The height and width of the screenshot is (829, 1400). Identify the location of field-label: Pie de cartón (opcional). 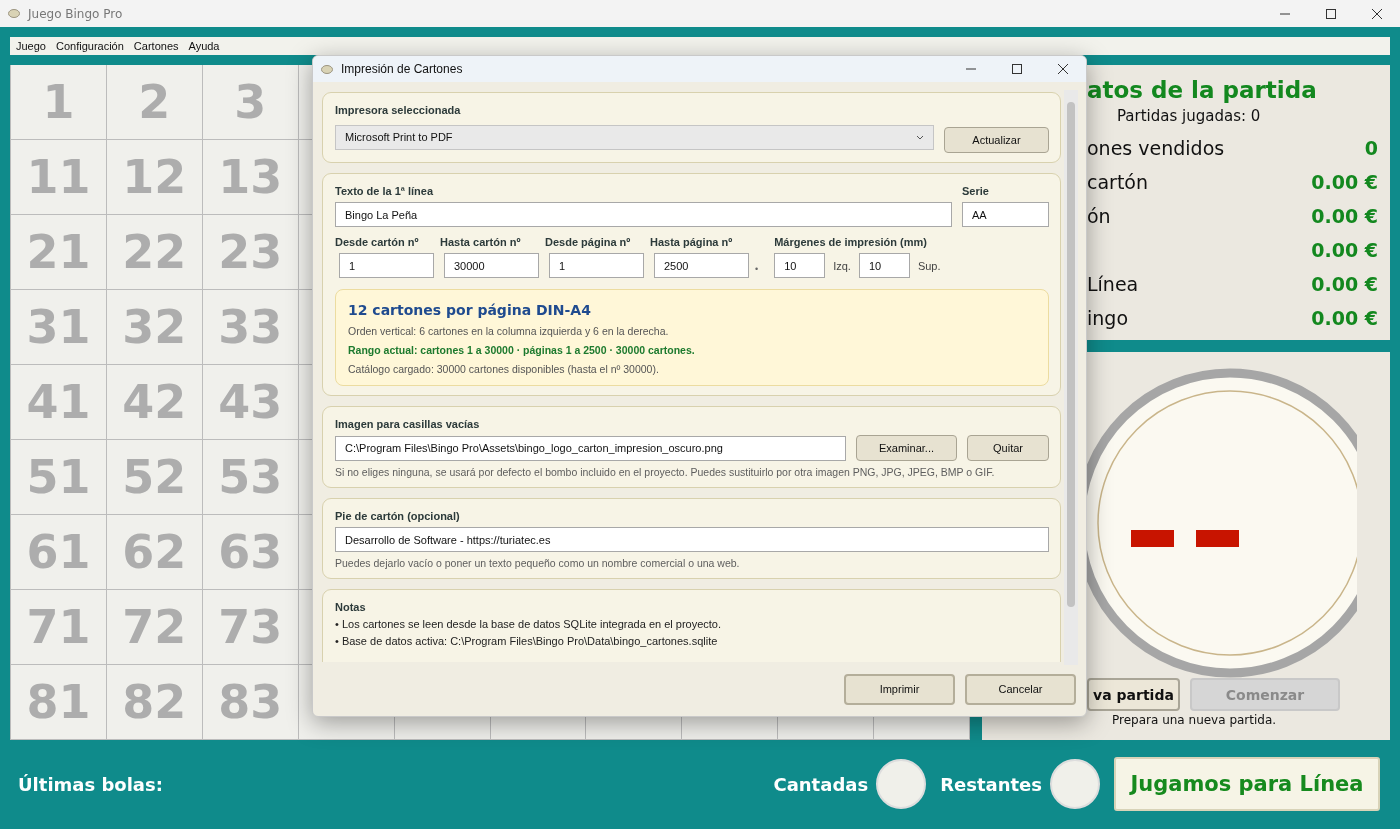
(398, 516).